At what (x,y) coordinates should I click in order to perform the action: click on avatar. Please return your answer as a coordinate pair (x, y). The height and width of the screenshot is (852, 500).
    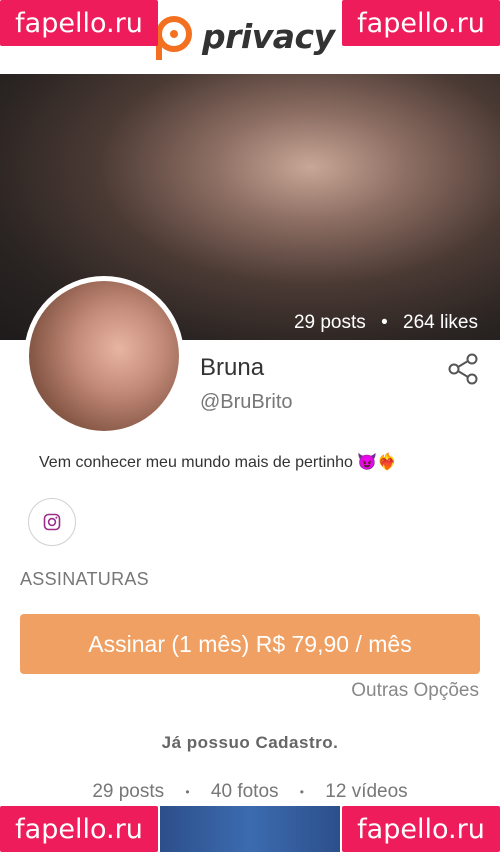
    Looking at the image, I should click on (104, 356).